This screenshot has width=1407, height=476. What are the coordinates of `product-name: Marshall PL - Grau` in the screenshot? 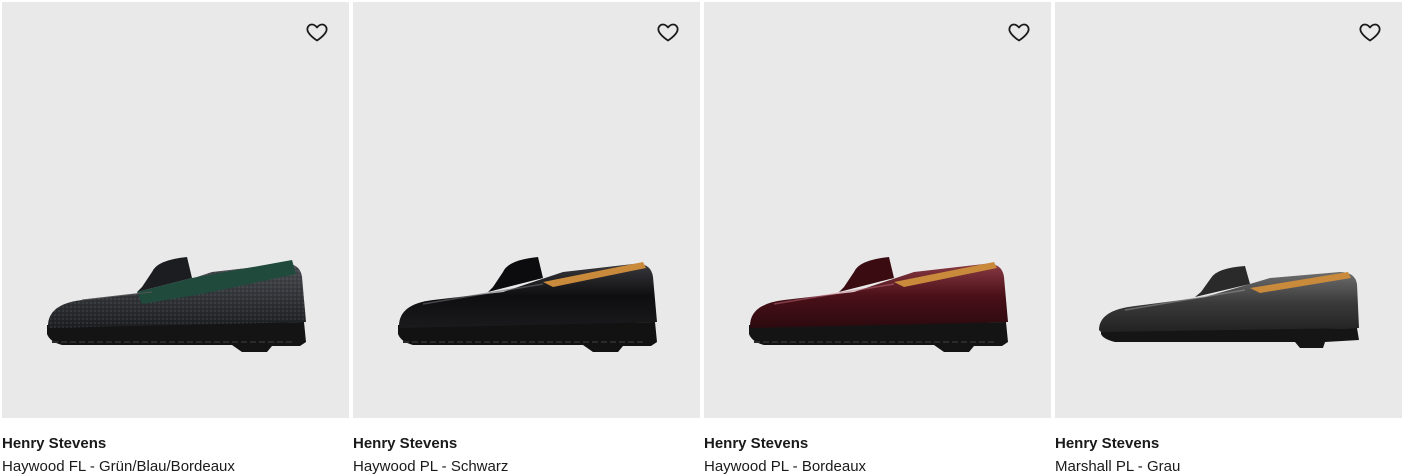 It's located at (1117, 467).